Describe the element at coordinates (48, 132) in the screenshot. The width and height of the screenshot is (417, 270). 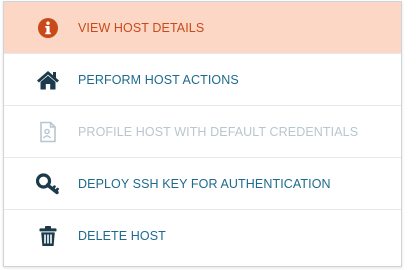
I see `profile-document-icon` at that location.